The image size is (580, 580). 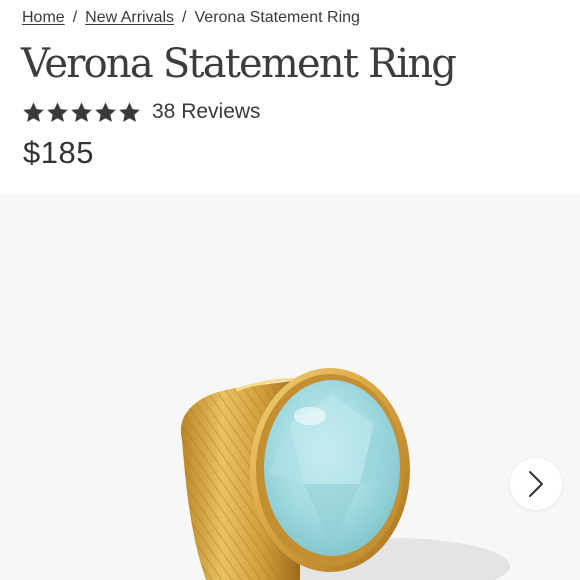 I want to click on reviews-count-link: 38 Reviews, so click(x=206, y=112).